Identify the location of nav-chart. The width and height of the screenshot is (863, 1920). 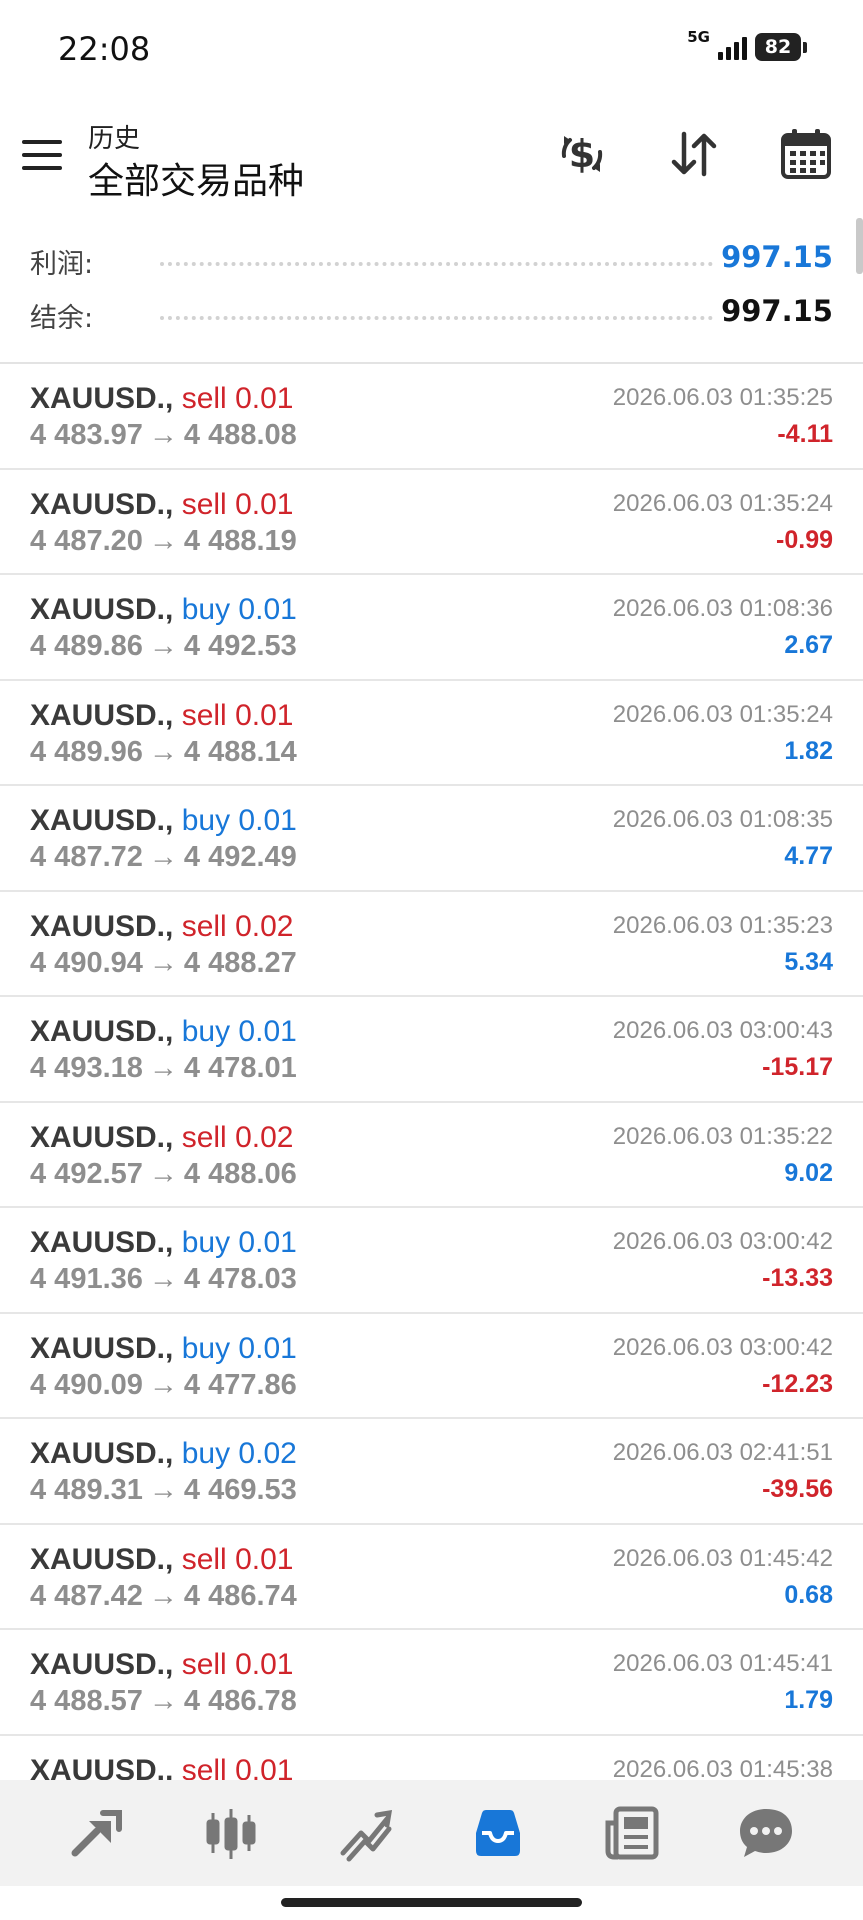
(365, 1833).